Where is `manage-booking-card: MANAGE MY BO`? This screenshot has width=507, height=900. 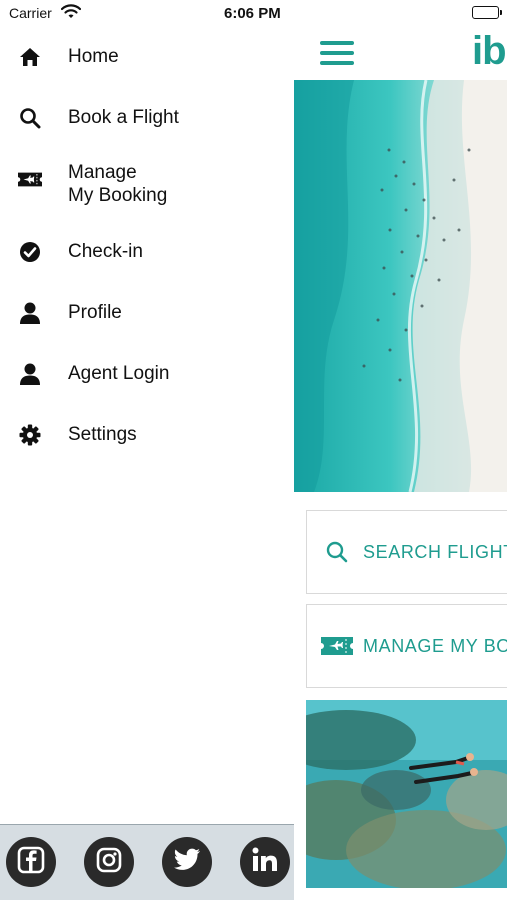
manage-booking-card: MANAGE MY BO is located at coordinates (406, 646).